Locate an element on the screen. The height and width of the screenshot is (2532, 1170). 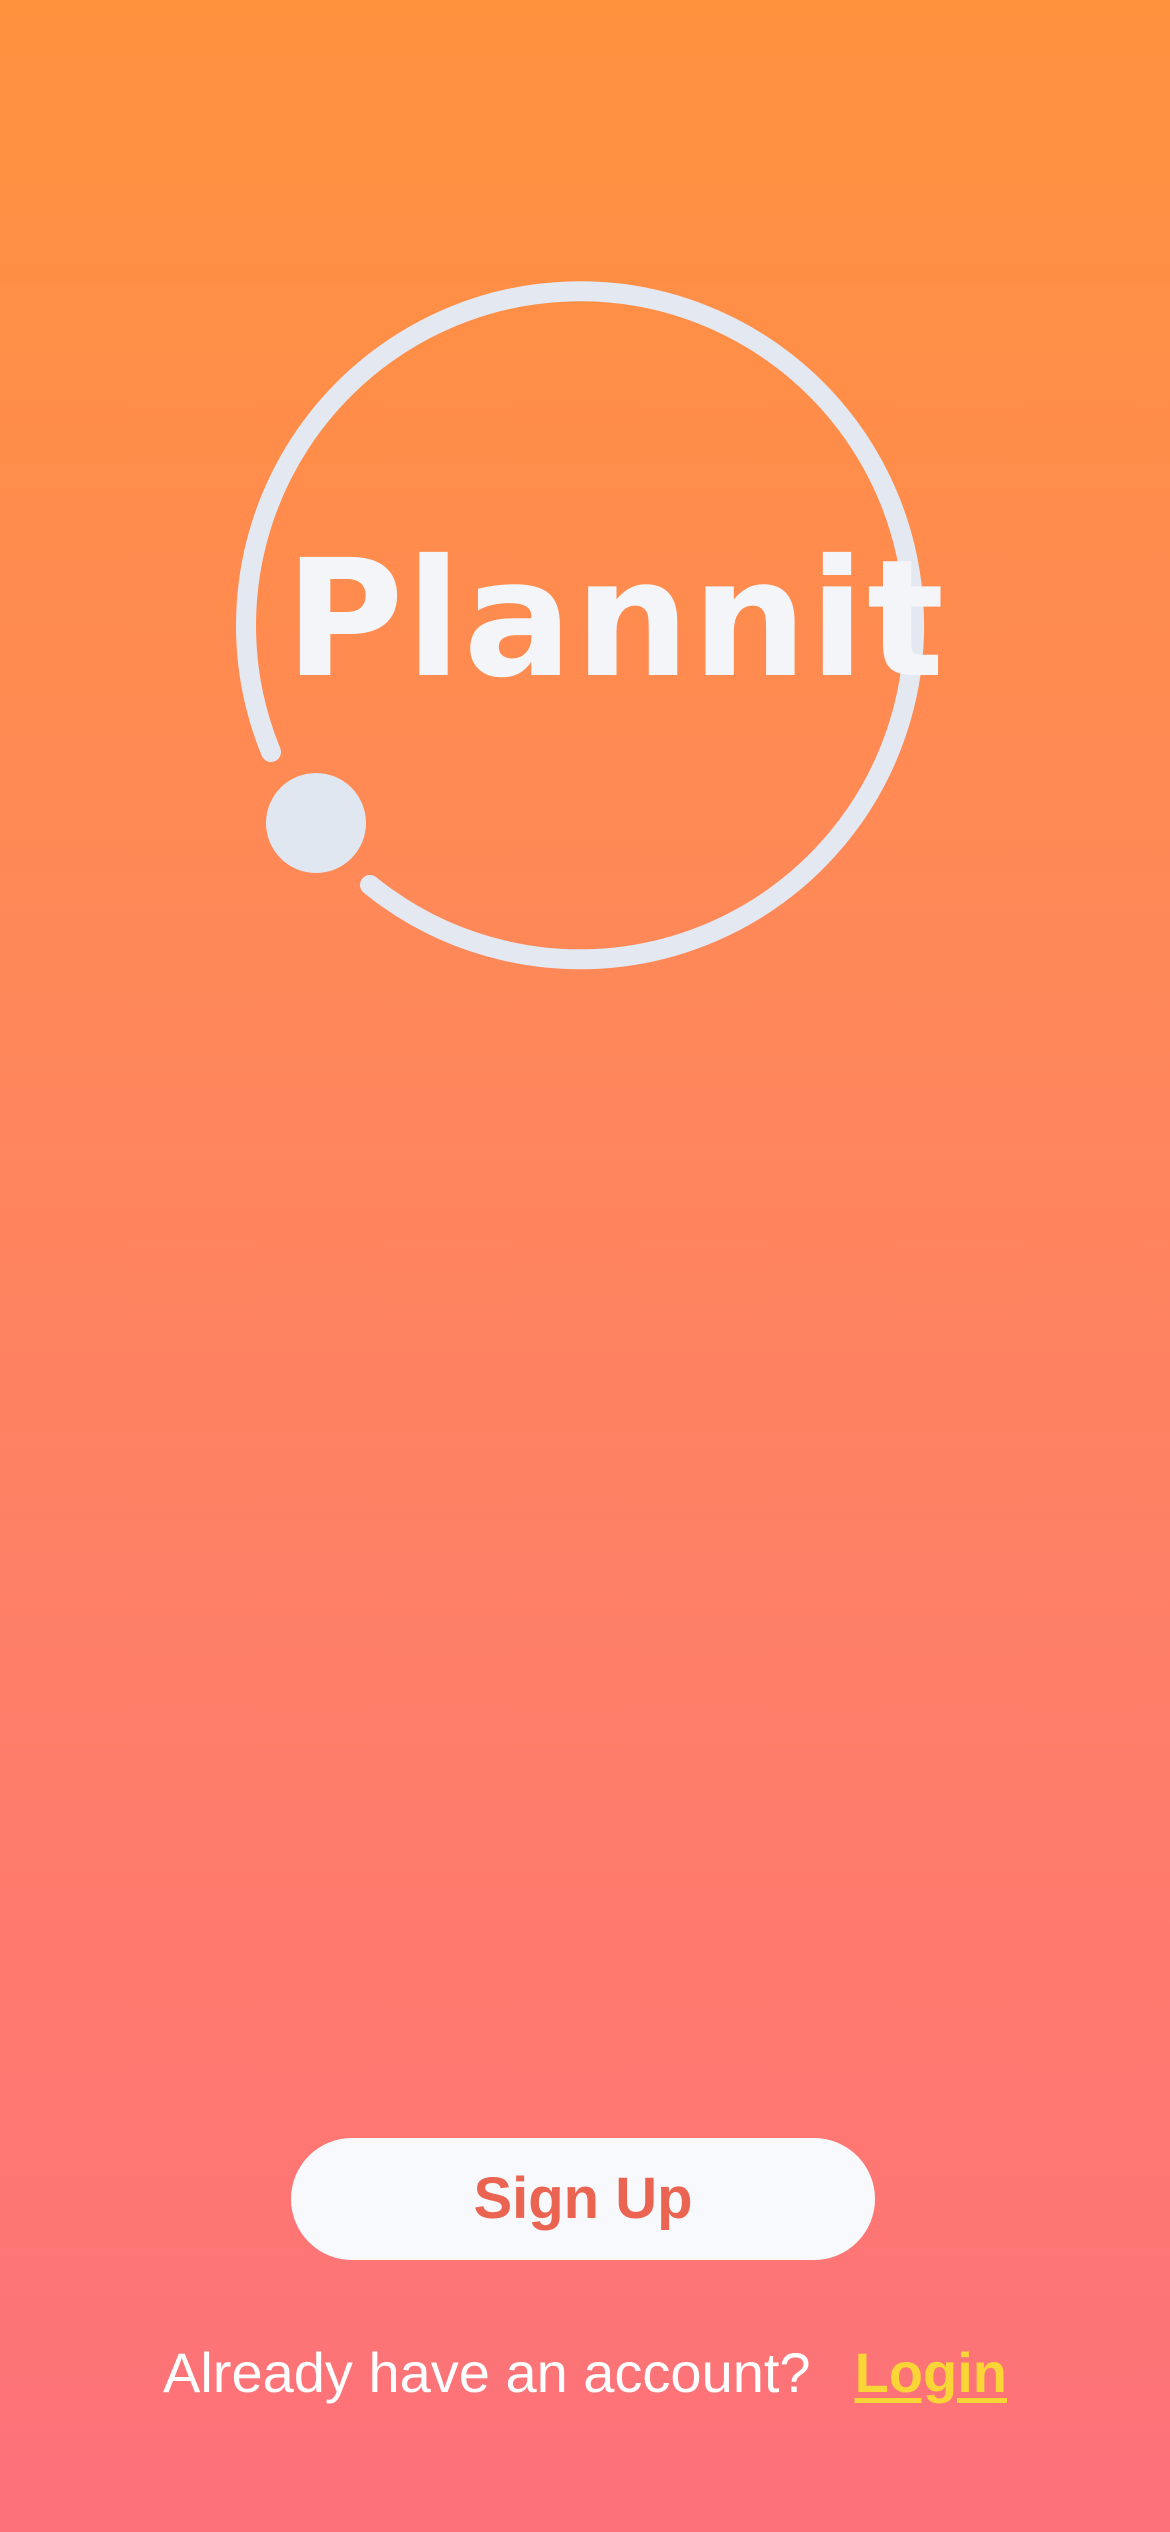
login-row: Already have an account? Login is located at coordinates (585, 2373).